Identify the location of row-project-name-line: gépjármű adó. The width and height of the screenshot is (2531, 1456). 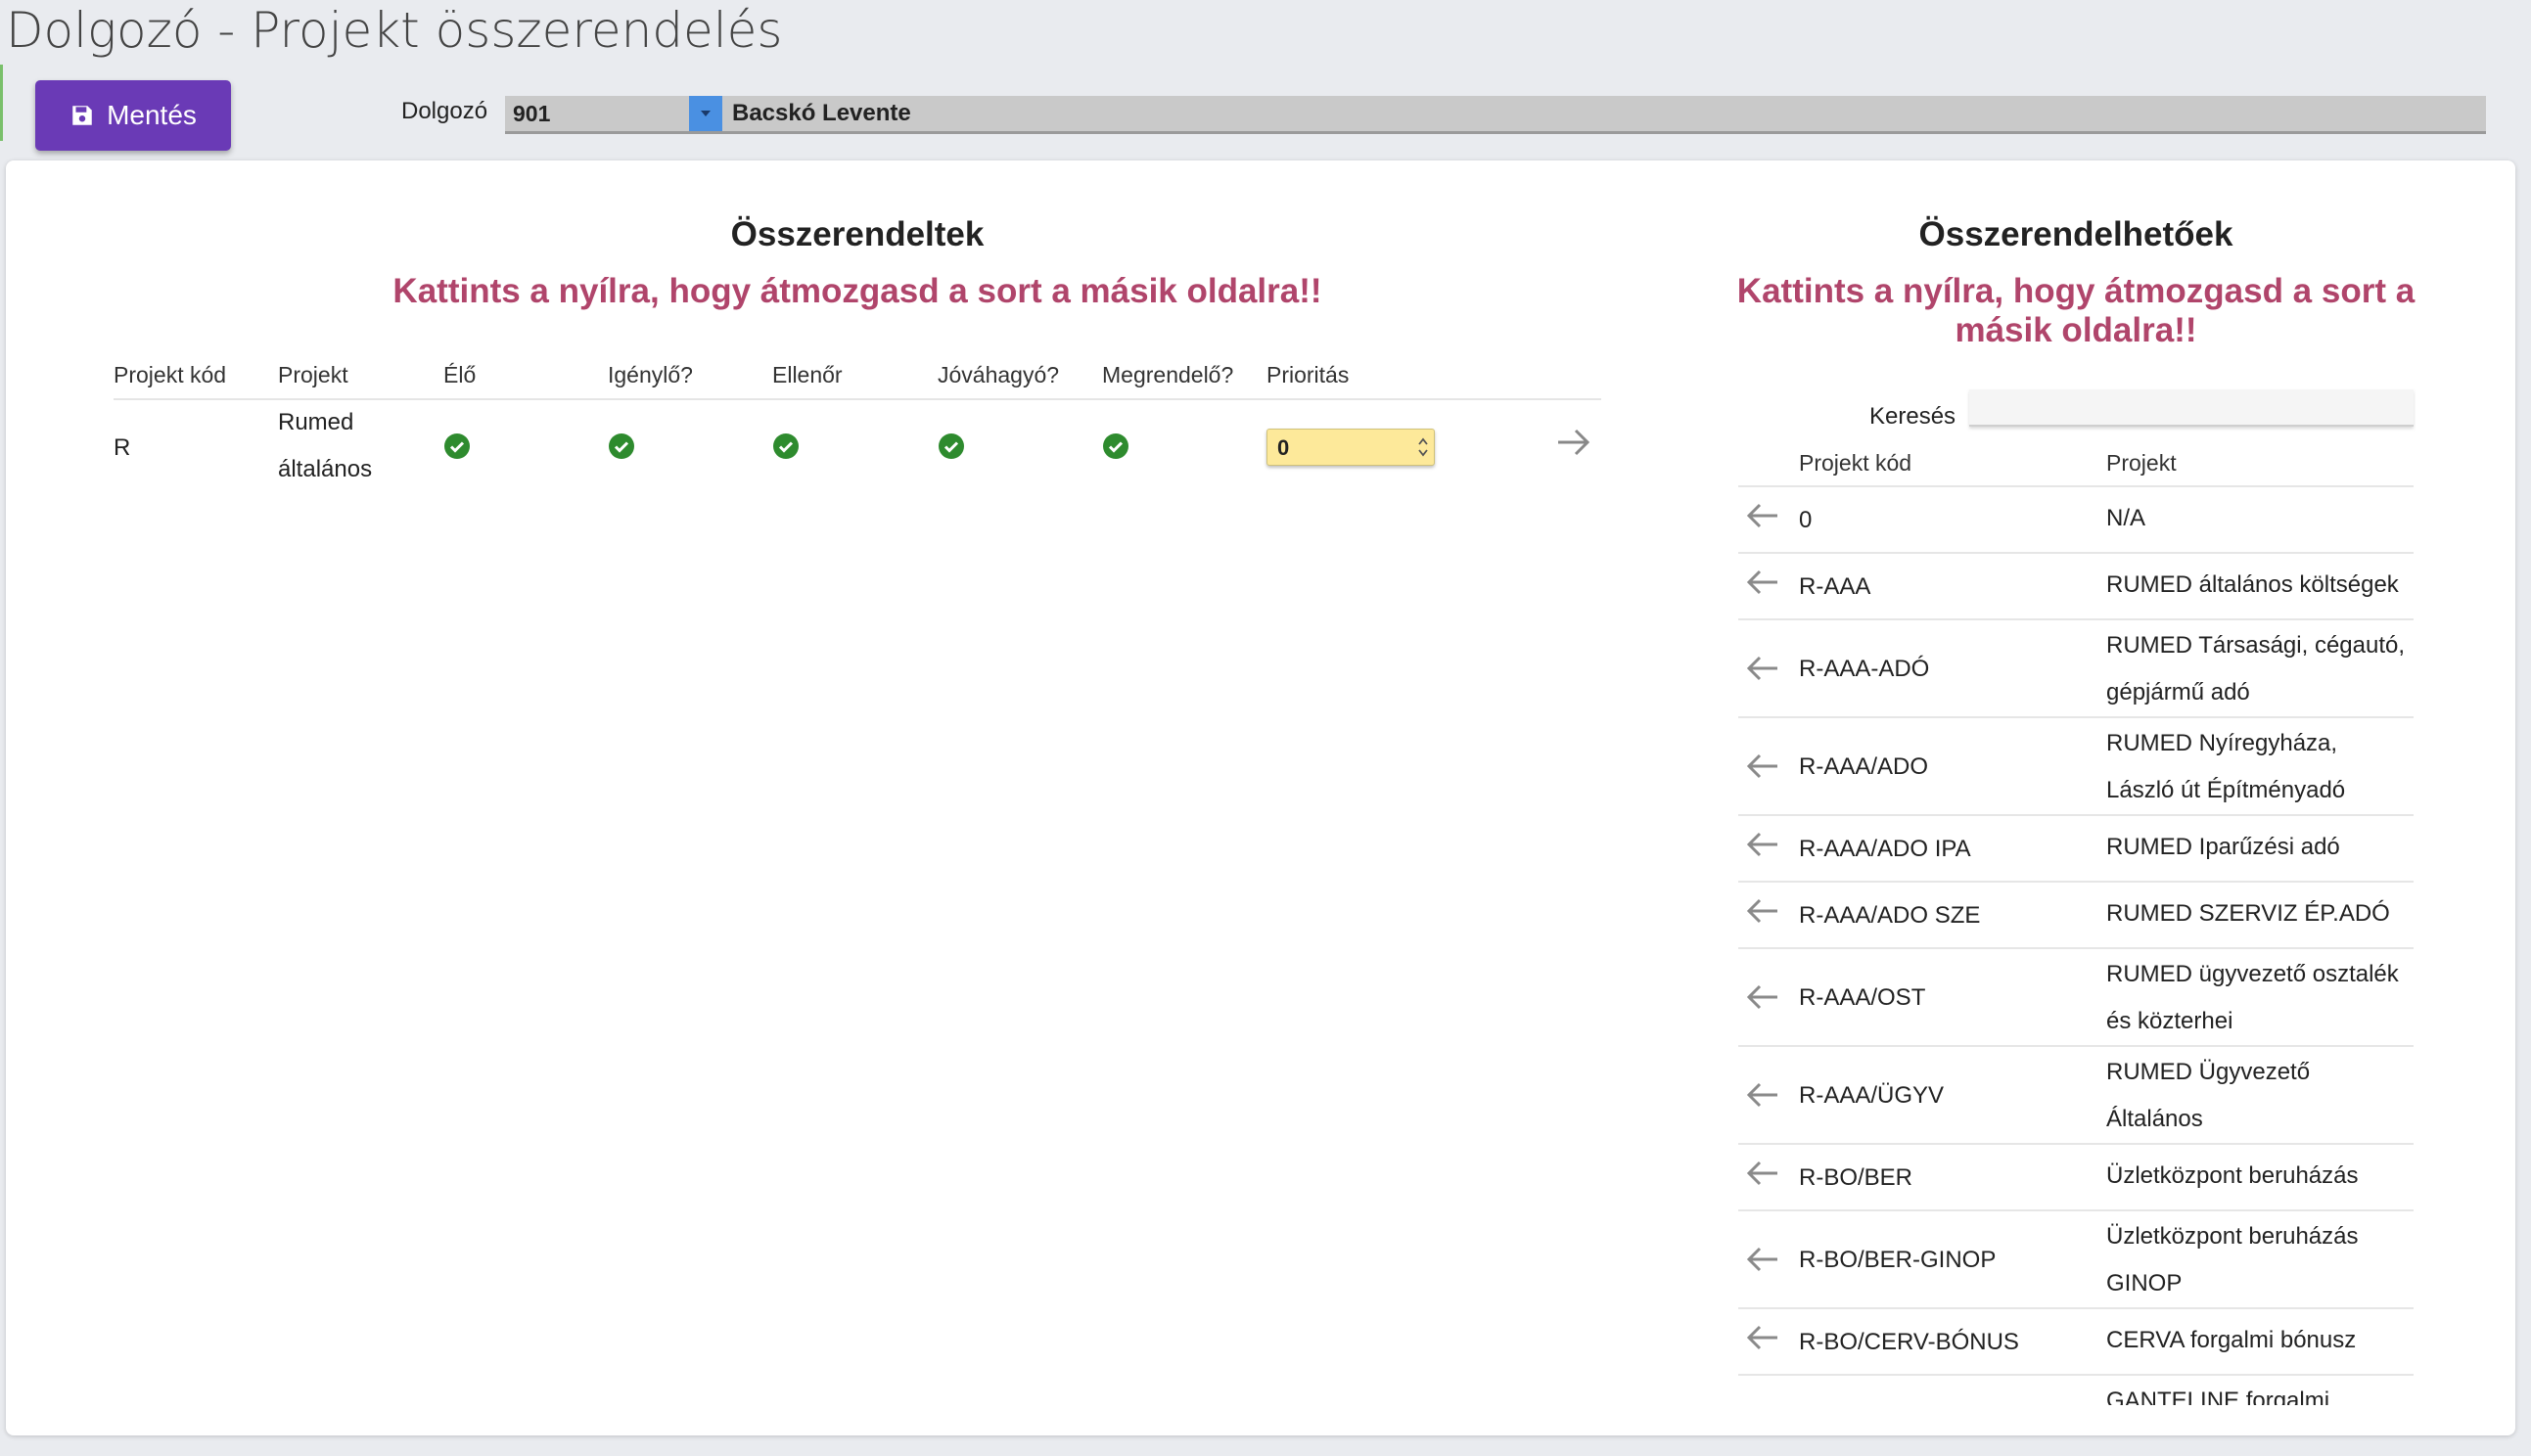
(2178, 692).